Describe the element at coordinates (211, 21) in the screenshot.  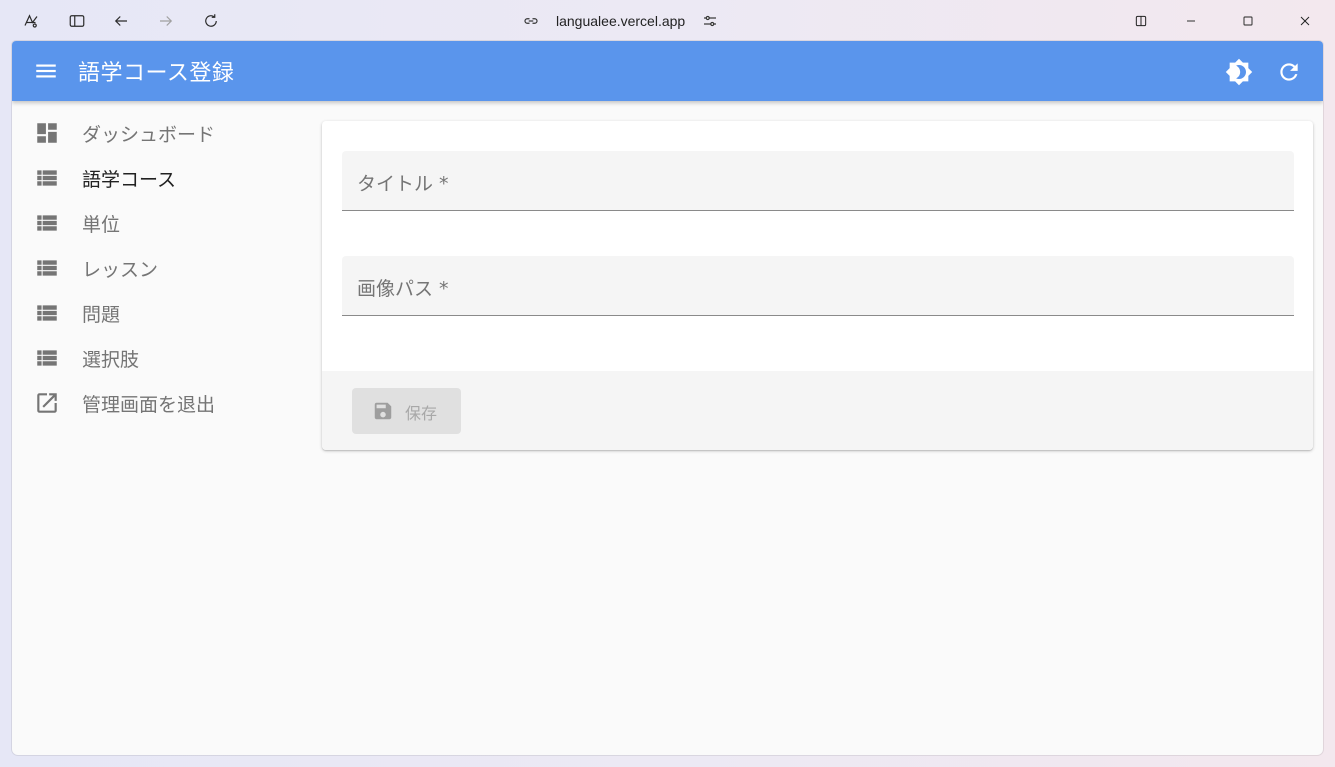
I see `reload-icon` at that location.